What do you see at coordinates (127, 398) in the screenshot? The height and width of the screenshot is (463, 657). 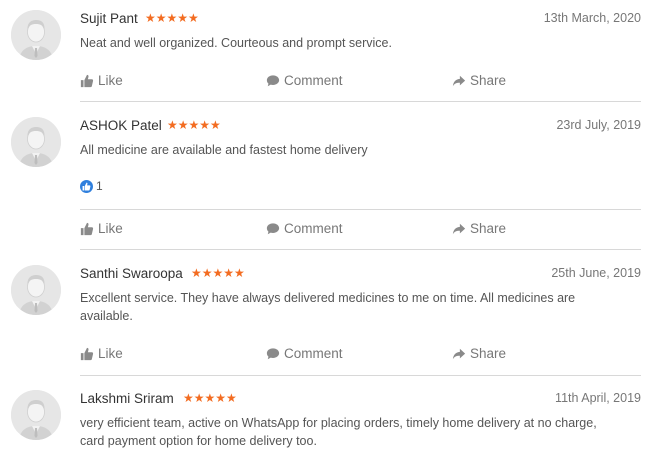 I see `reviewer-name: Lakshmi Sriram` at bounding box center [127, 398].